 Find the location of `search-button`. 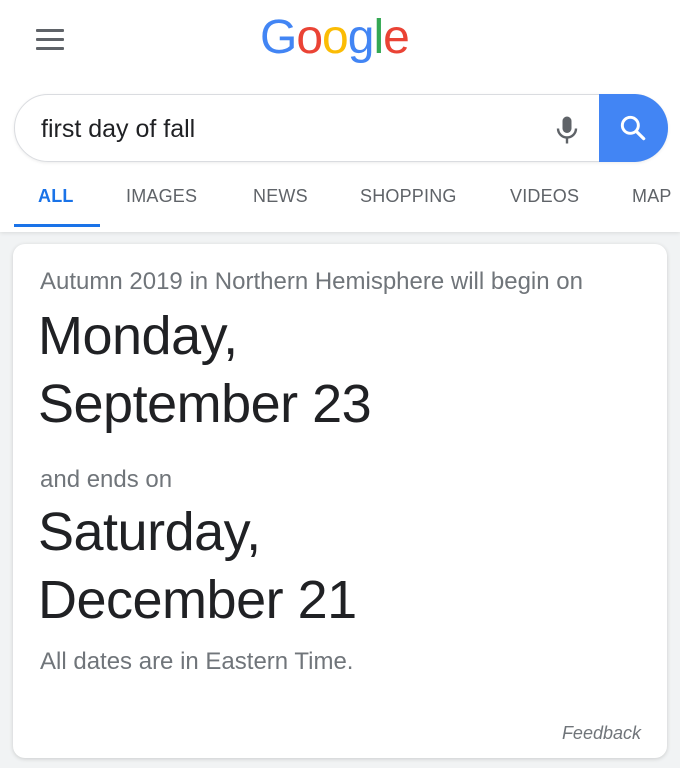

search-button is located at coordinates (633, 128).